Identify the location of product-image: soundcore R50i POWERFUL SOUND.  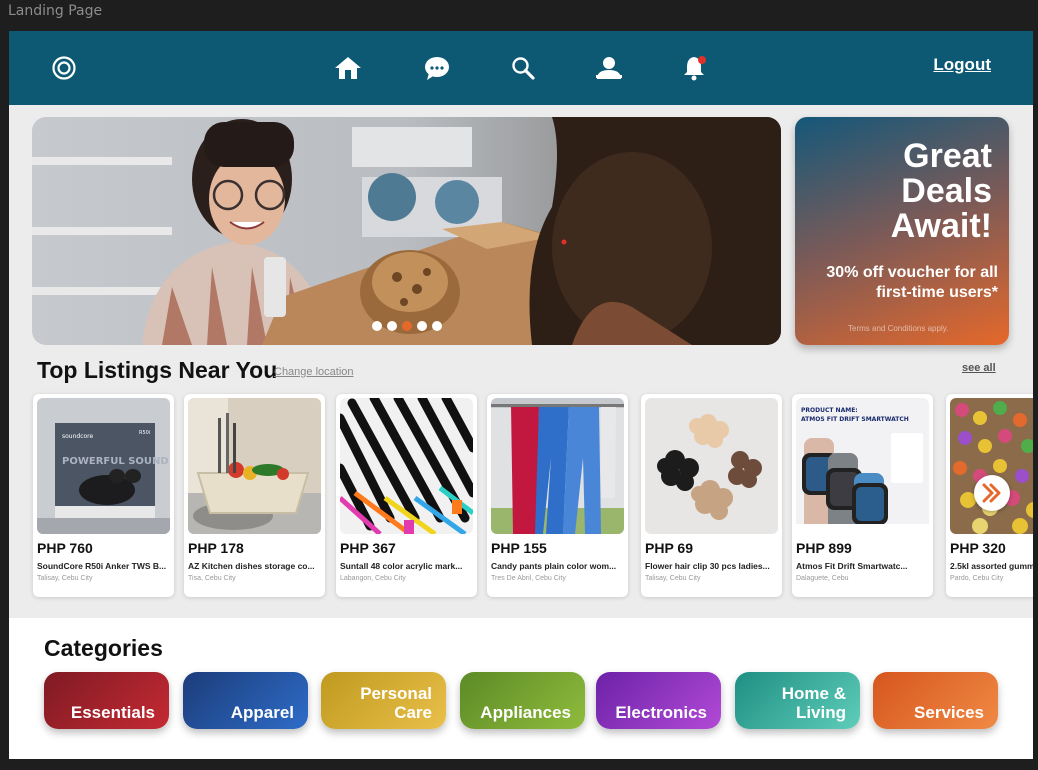
(103, 466).